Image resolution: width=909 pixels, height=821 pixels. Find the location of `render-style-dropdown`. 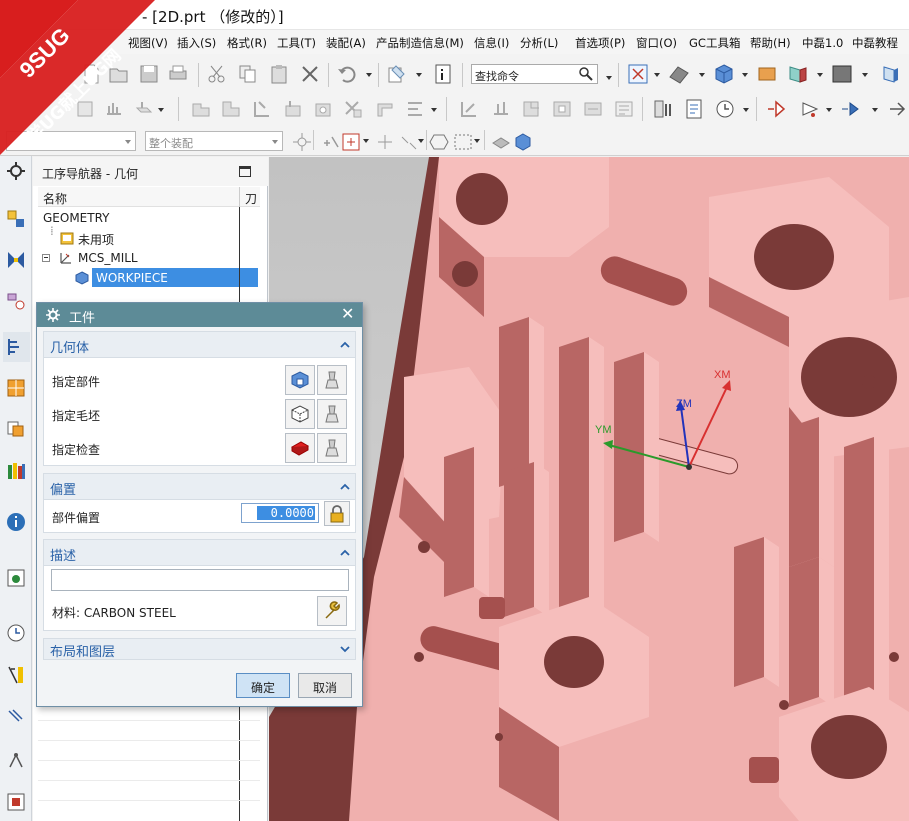

render-style-dropdown is located at coordinates (702, 75).